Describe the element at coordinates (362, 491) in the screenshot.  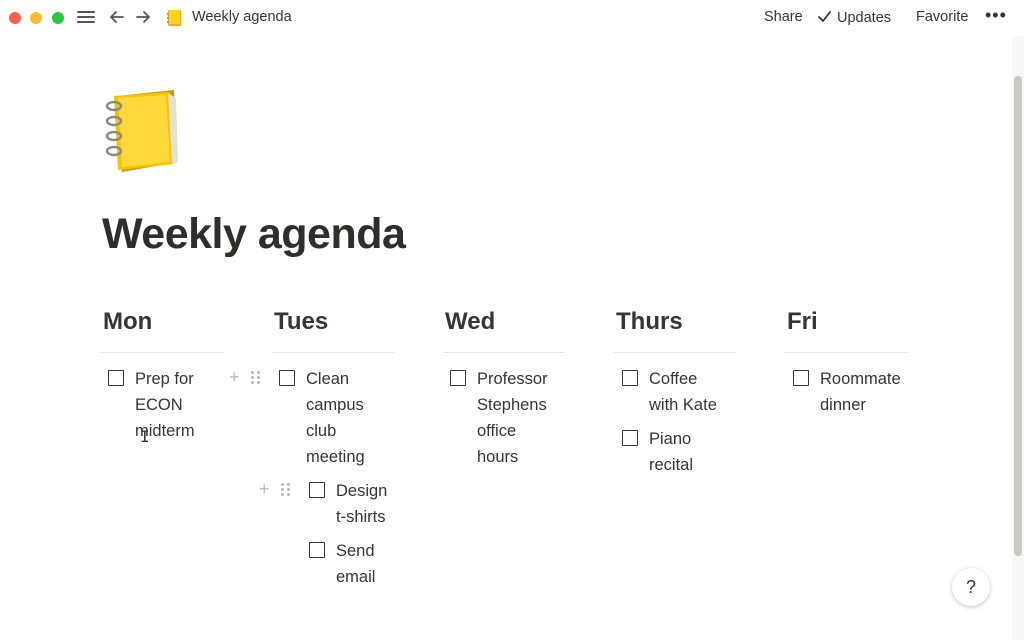
I see `todo-line: Design` at that location.